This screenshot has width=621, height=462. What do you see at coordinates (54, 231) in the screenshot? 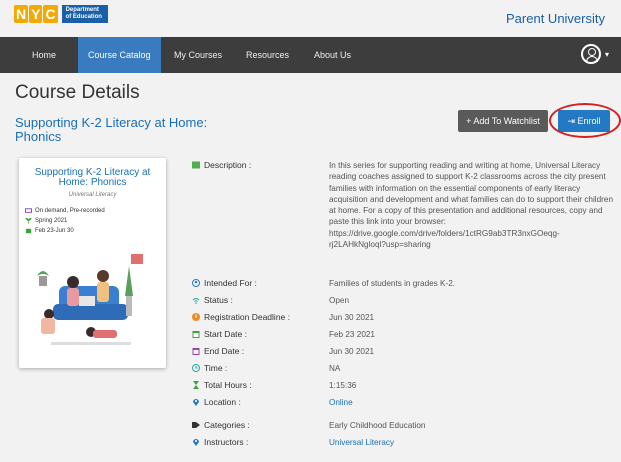
I see `card-dates-label: Feb 23-Jun 30` at bounding box center [54, 231].